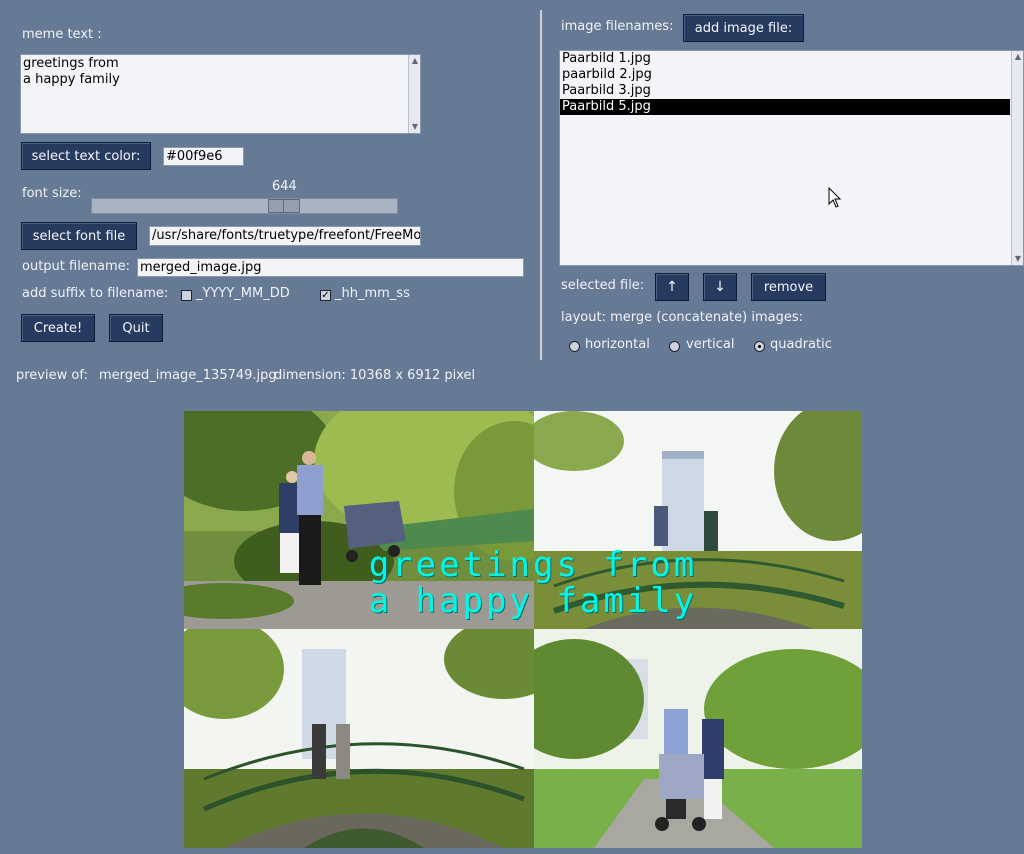  What do you see at coordinates (79, 236) in the screenshot?
I see `select-font-file-button: select font file` at bounding box center [79, 236].